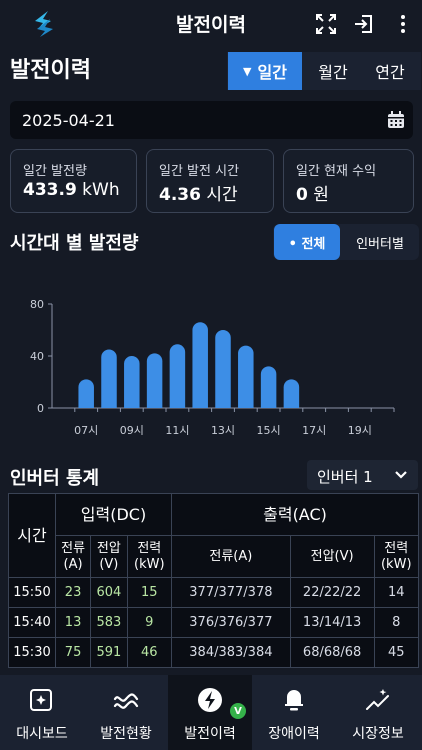 This screenshot has width=422, height=750. Describe the element at coordinates (268, 387) in the screenshot. I see `bar-15시` at that location.